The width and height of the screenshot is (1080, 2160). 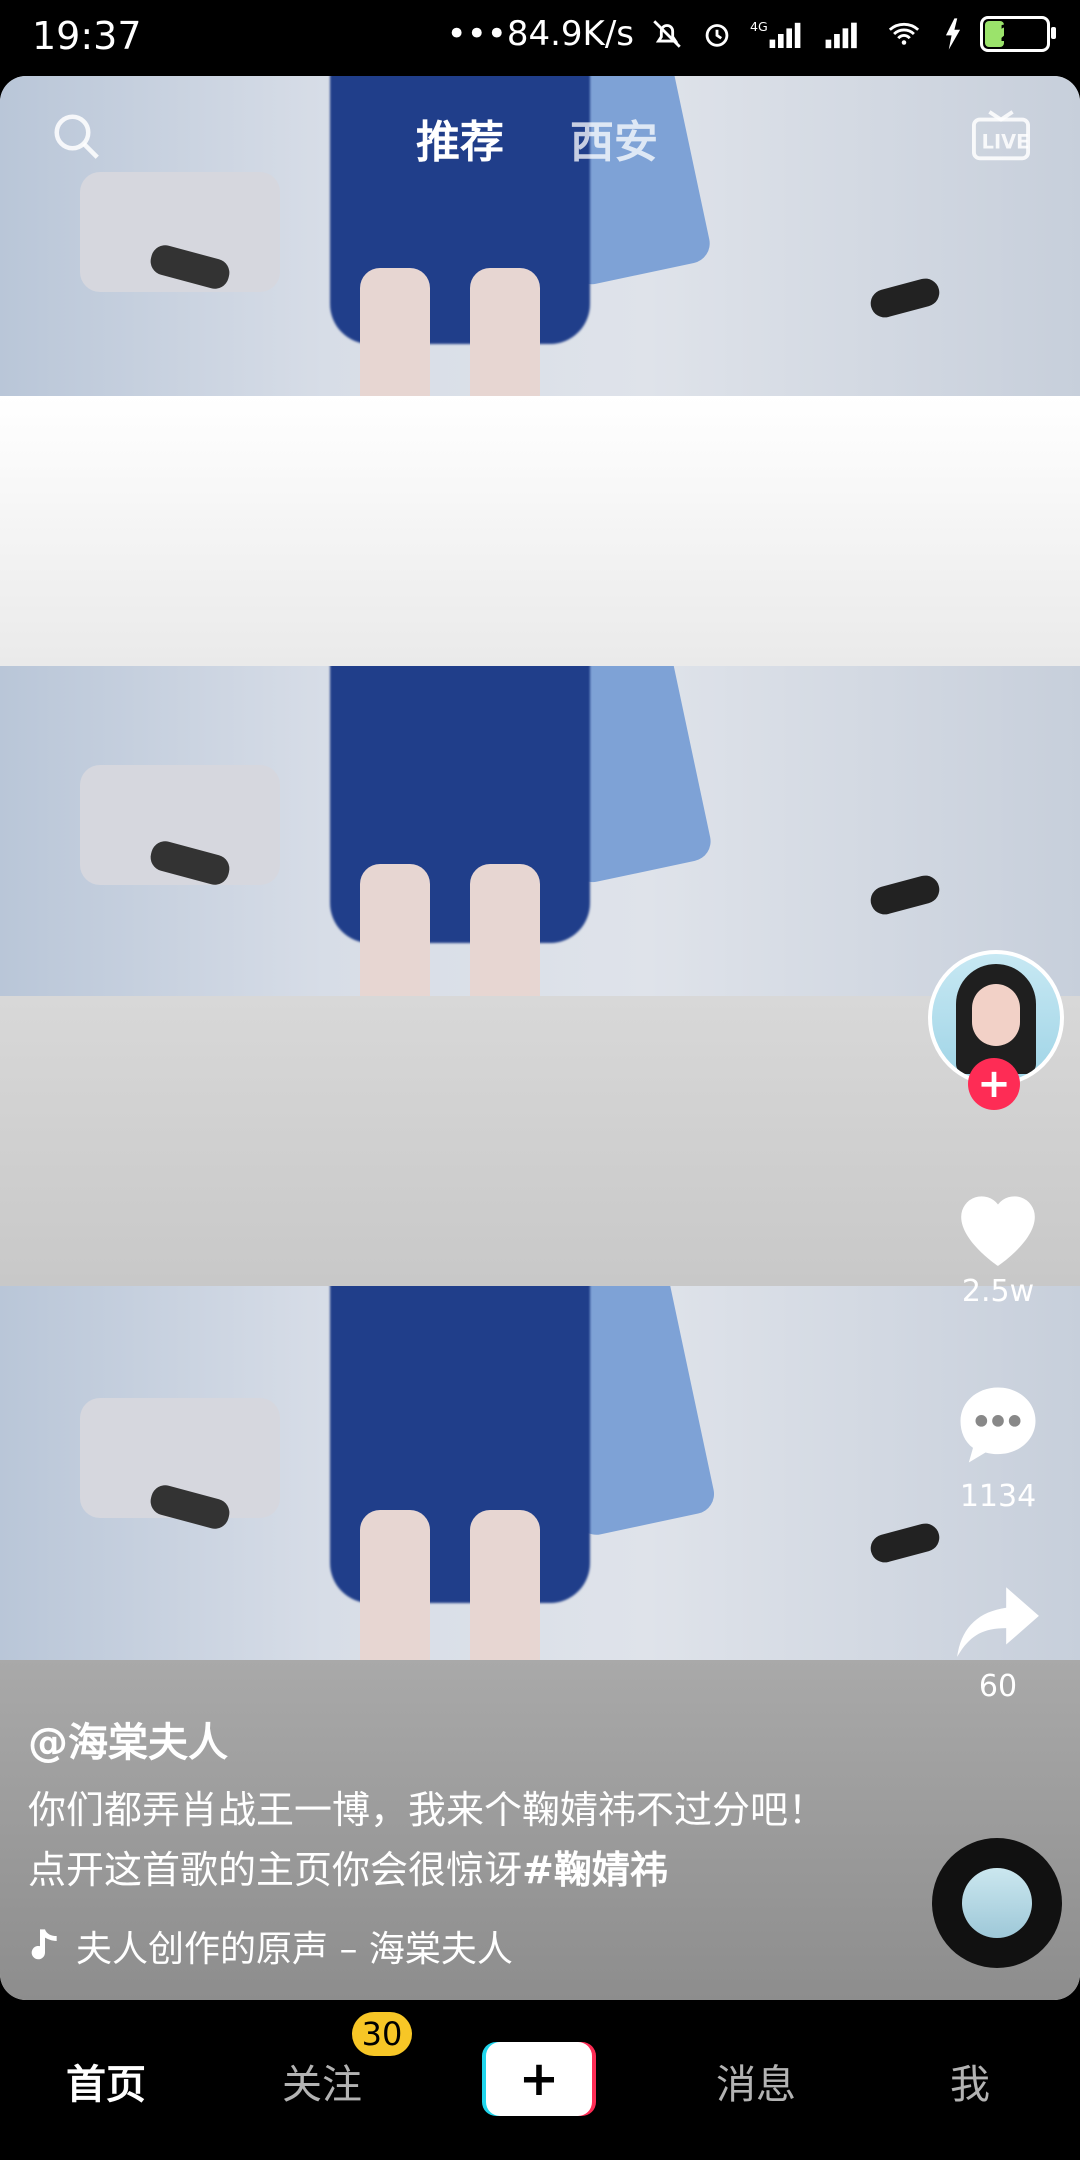 I want to click on heart-icon, so click(x=998, y=1231).